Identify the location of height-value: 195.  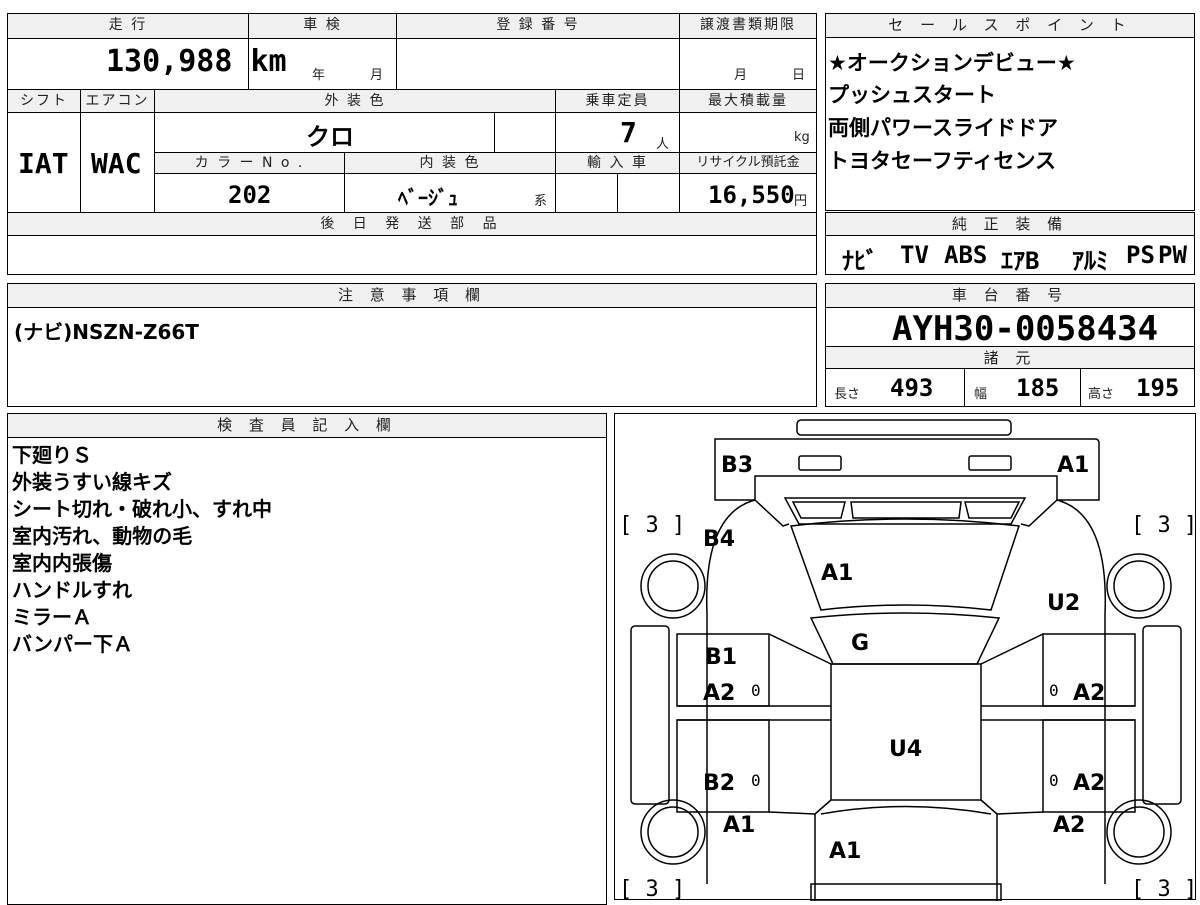
(1158, 388).